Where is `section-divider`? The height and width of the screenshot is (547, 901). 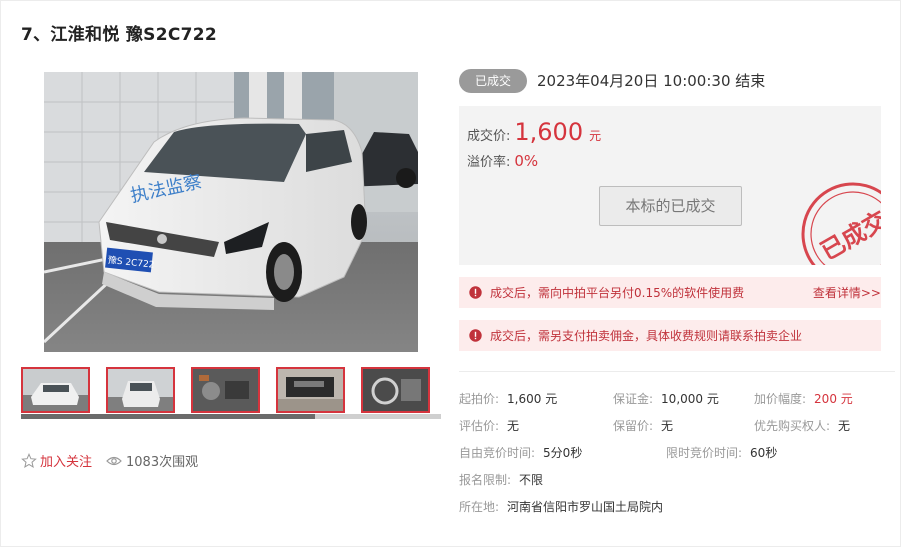 section-divider is located at coordinates (677, 371).